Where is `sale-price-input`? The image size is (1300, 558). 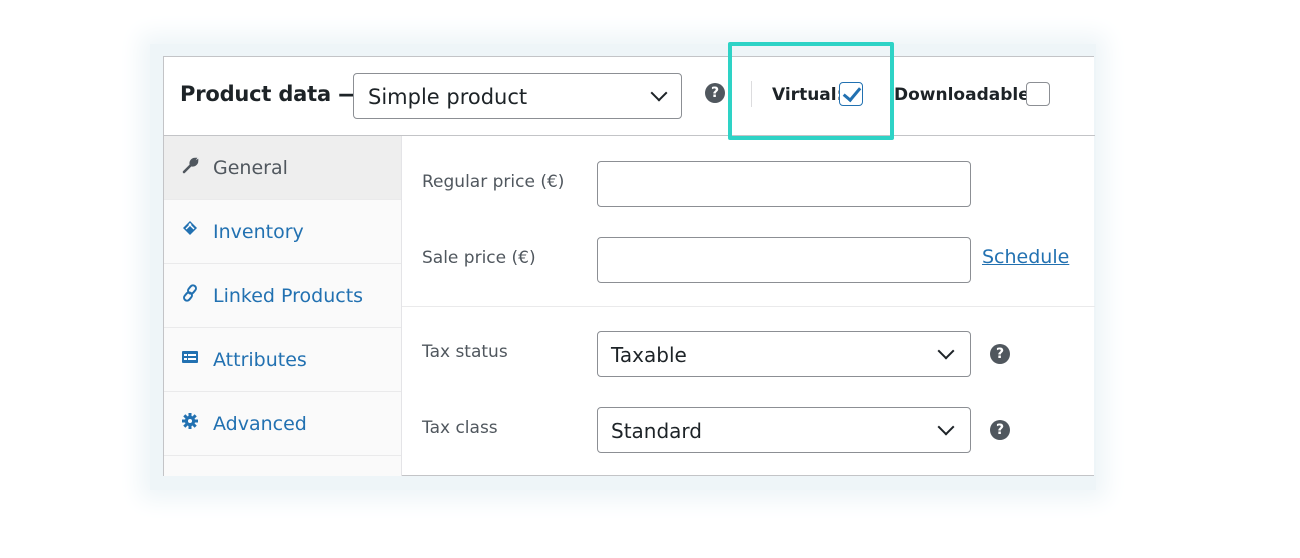 sale-price-input is located at coordinates (784, 260).